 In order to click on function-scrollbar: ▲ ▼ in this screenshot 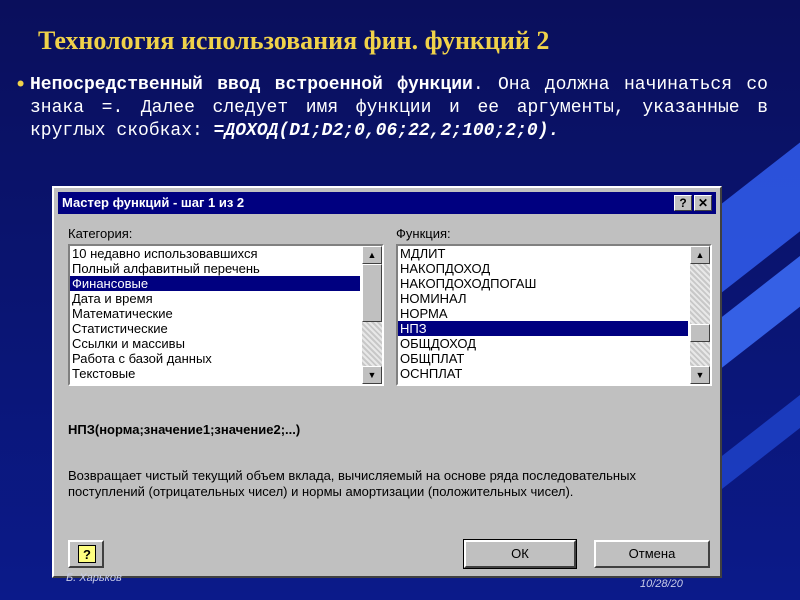, I will do `click(700, 315)`.